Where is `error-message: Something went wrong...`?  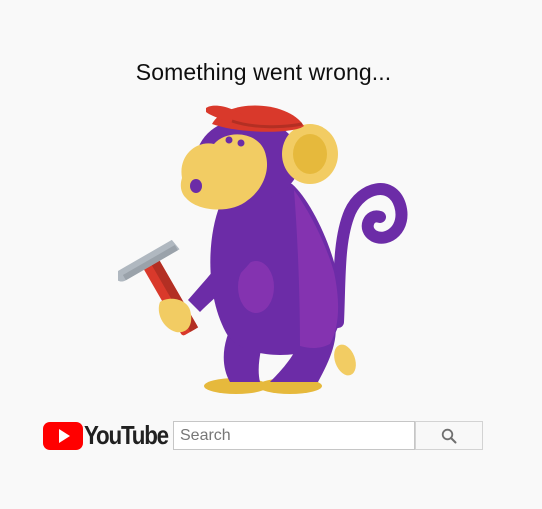 error-message: Something went wrong... is located at coordinates (263, 72).